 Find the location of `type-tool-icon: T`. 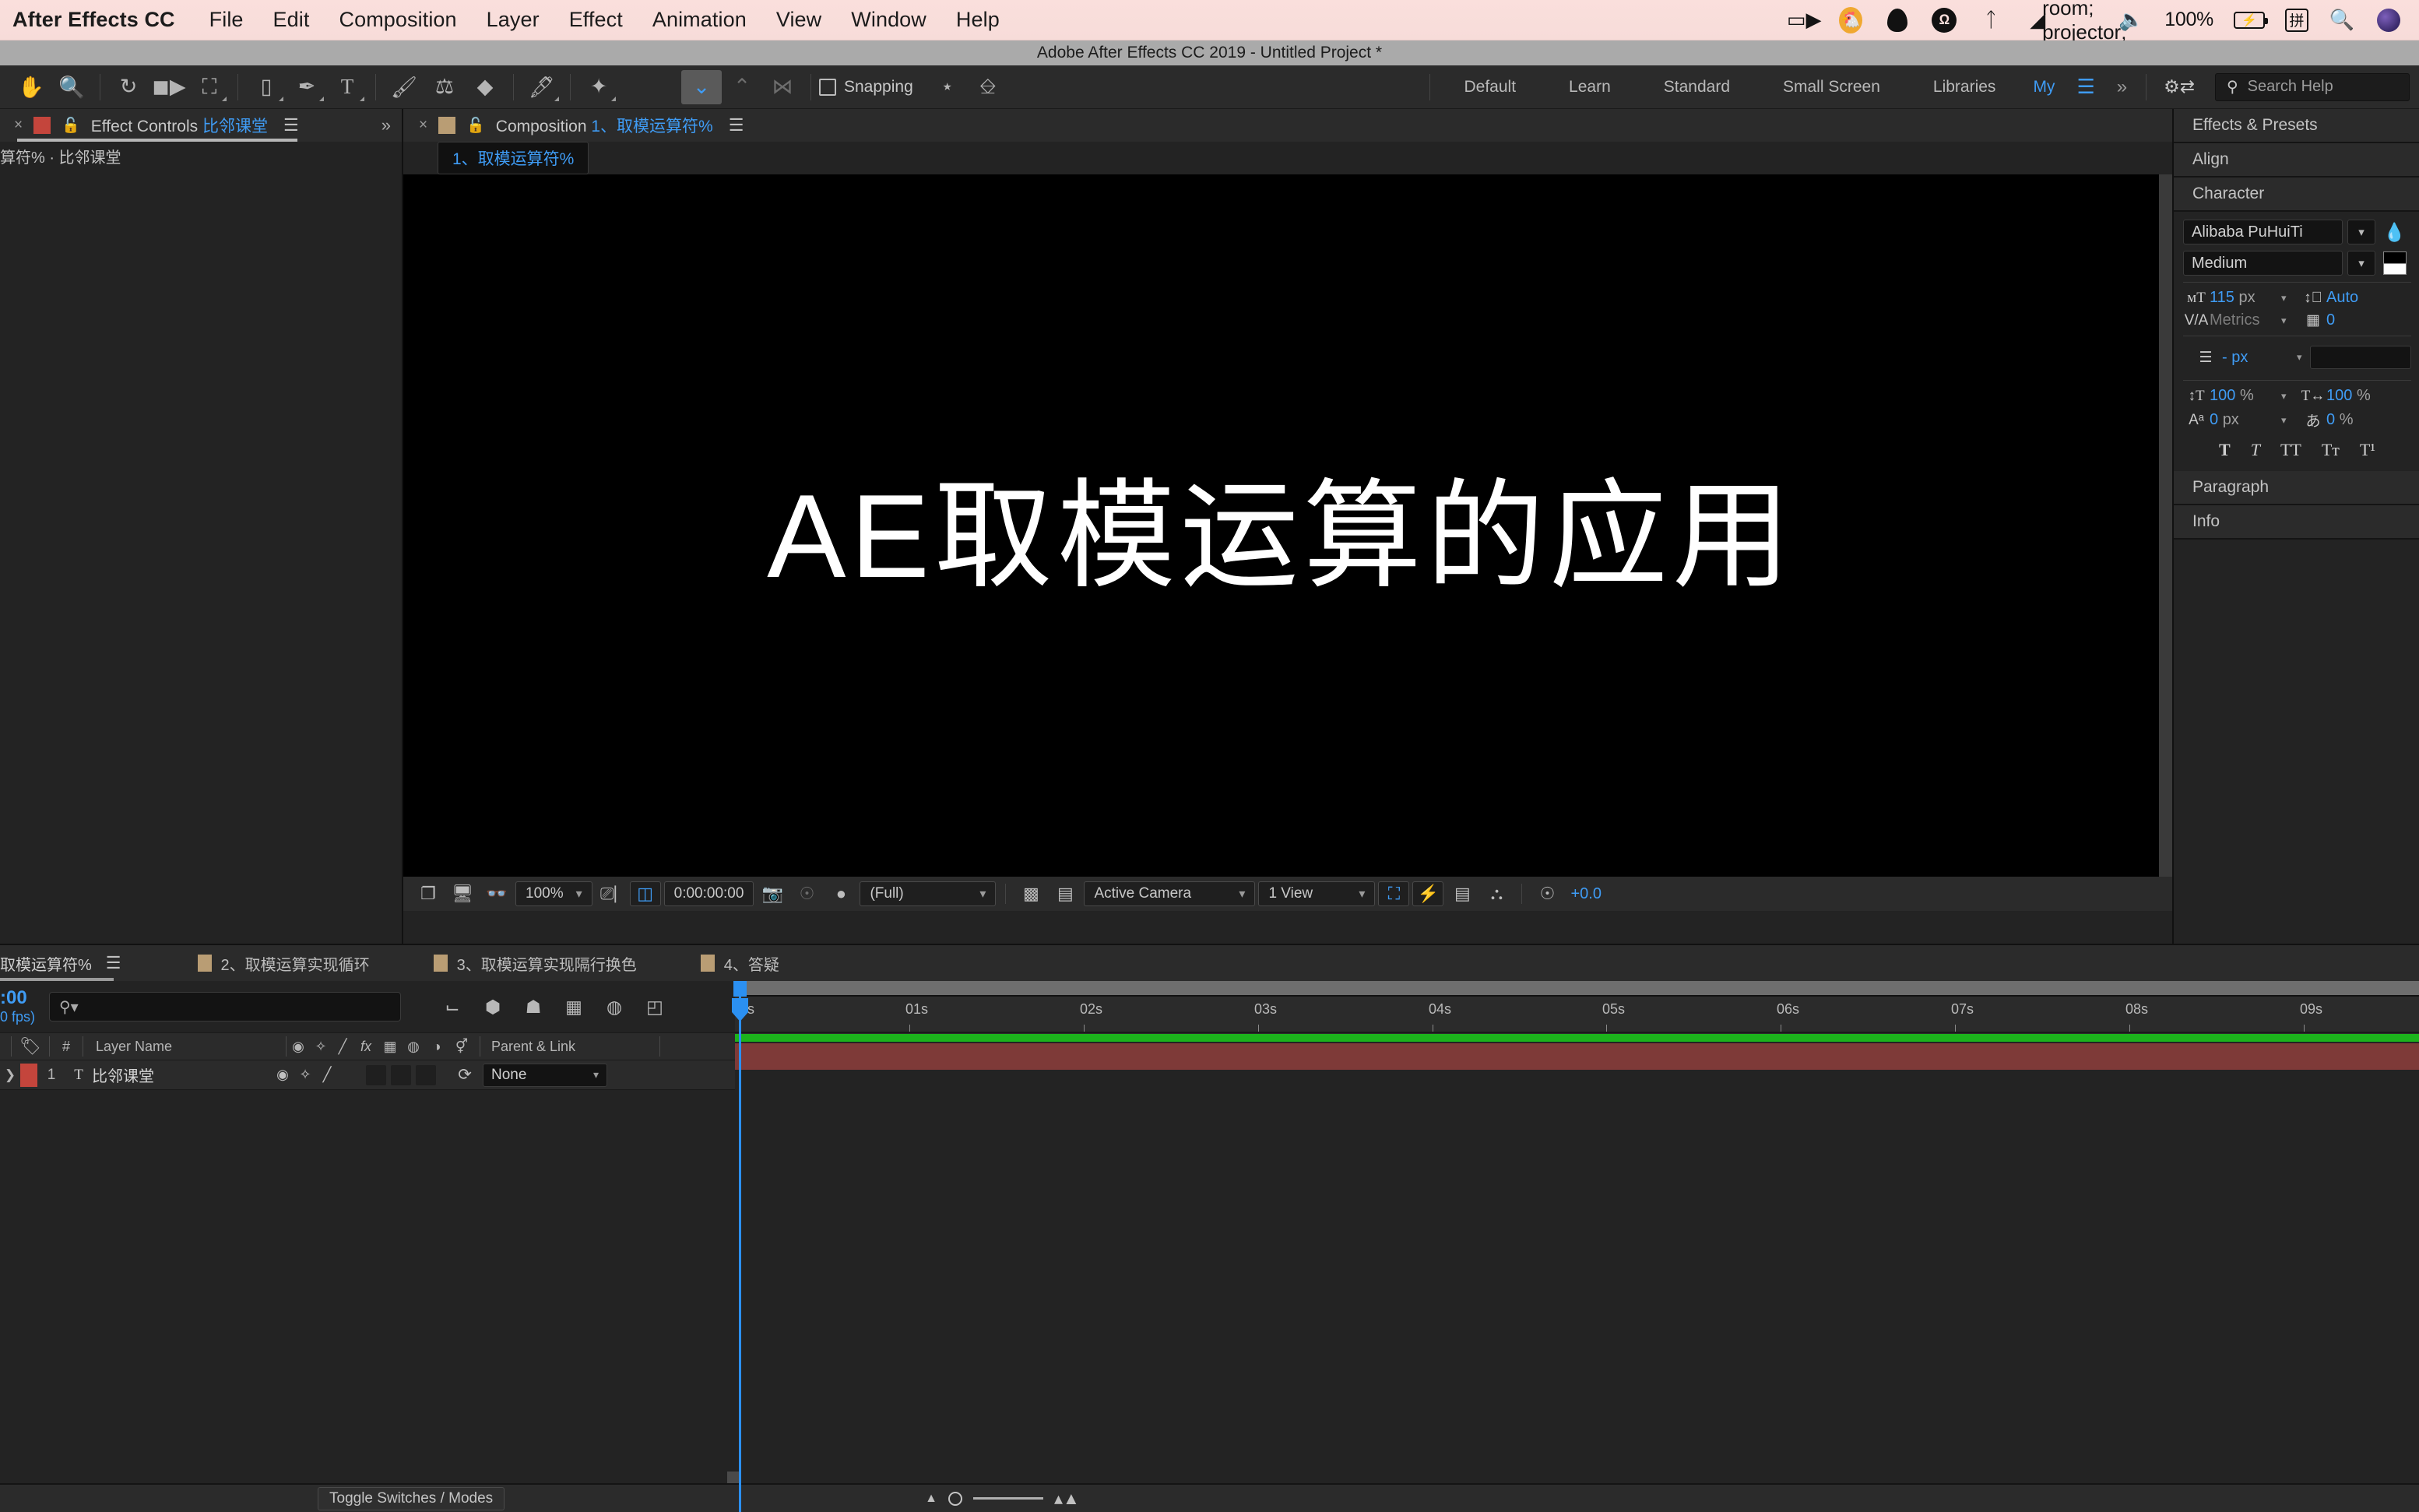

type-tool-icon: T is located at coordinates (347, 87).